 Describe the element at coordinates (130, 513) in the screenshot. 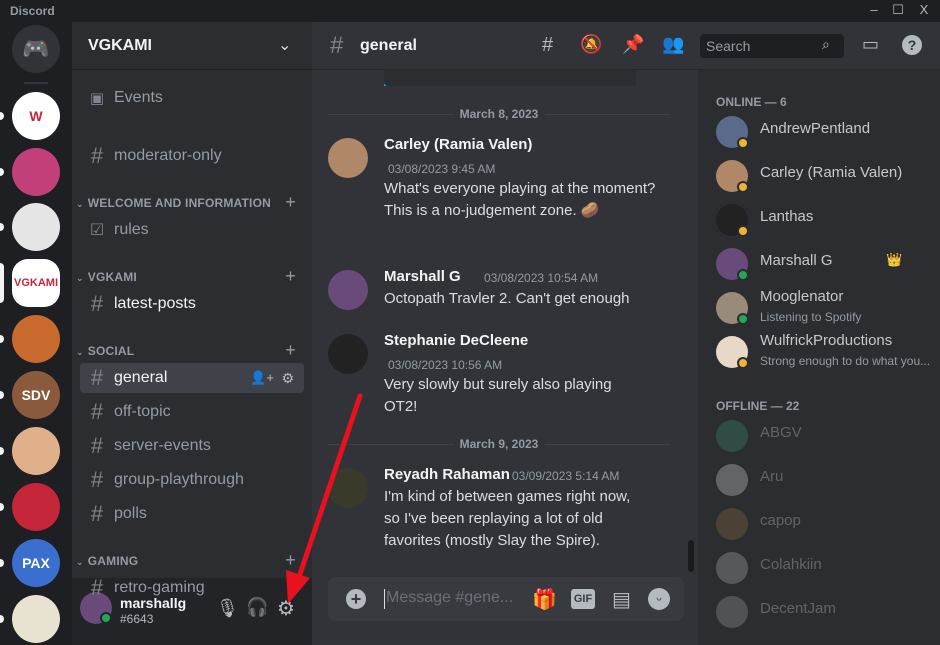

I see `channel-label: polls` at that location.